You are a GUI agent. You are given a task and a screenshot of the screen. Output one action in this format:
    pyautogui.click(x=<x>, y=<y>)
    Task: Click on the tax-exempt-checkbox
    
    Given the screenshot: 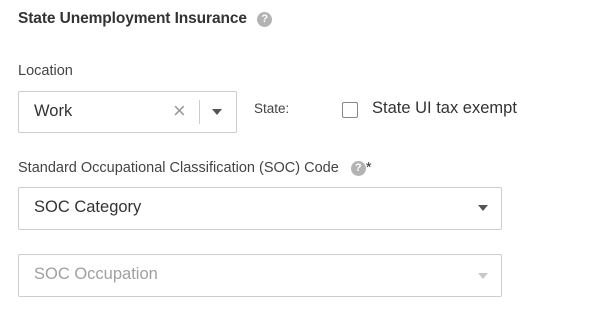 What is the action you would take?
    pyautogui.click(x=350, y=110)
    